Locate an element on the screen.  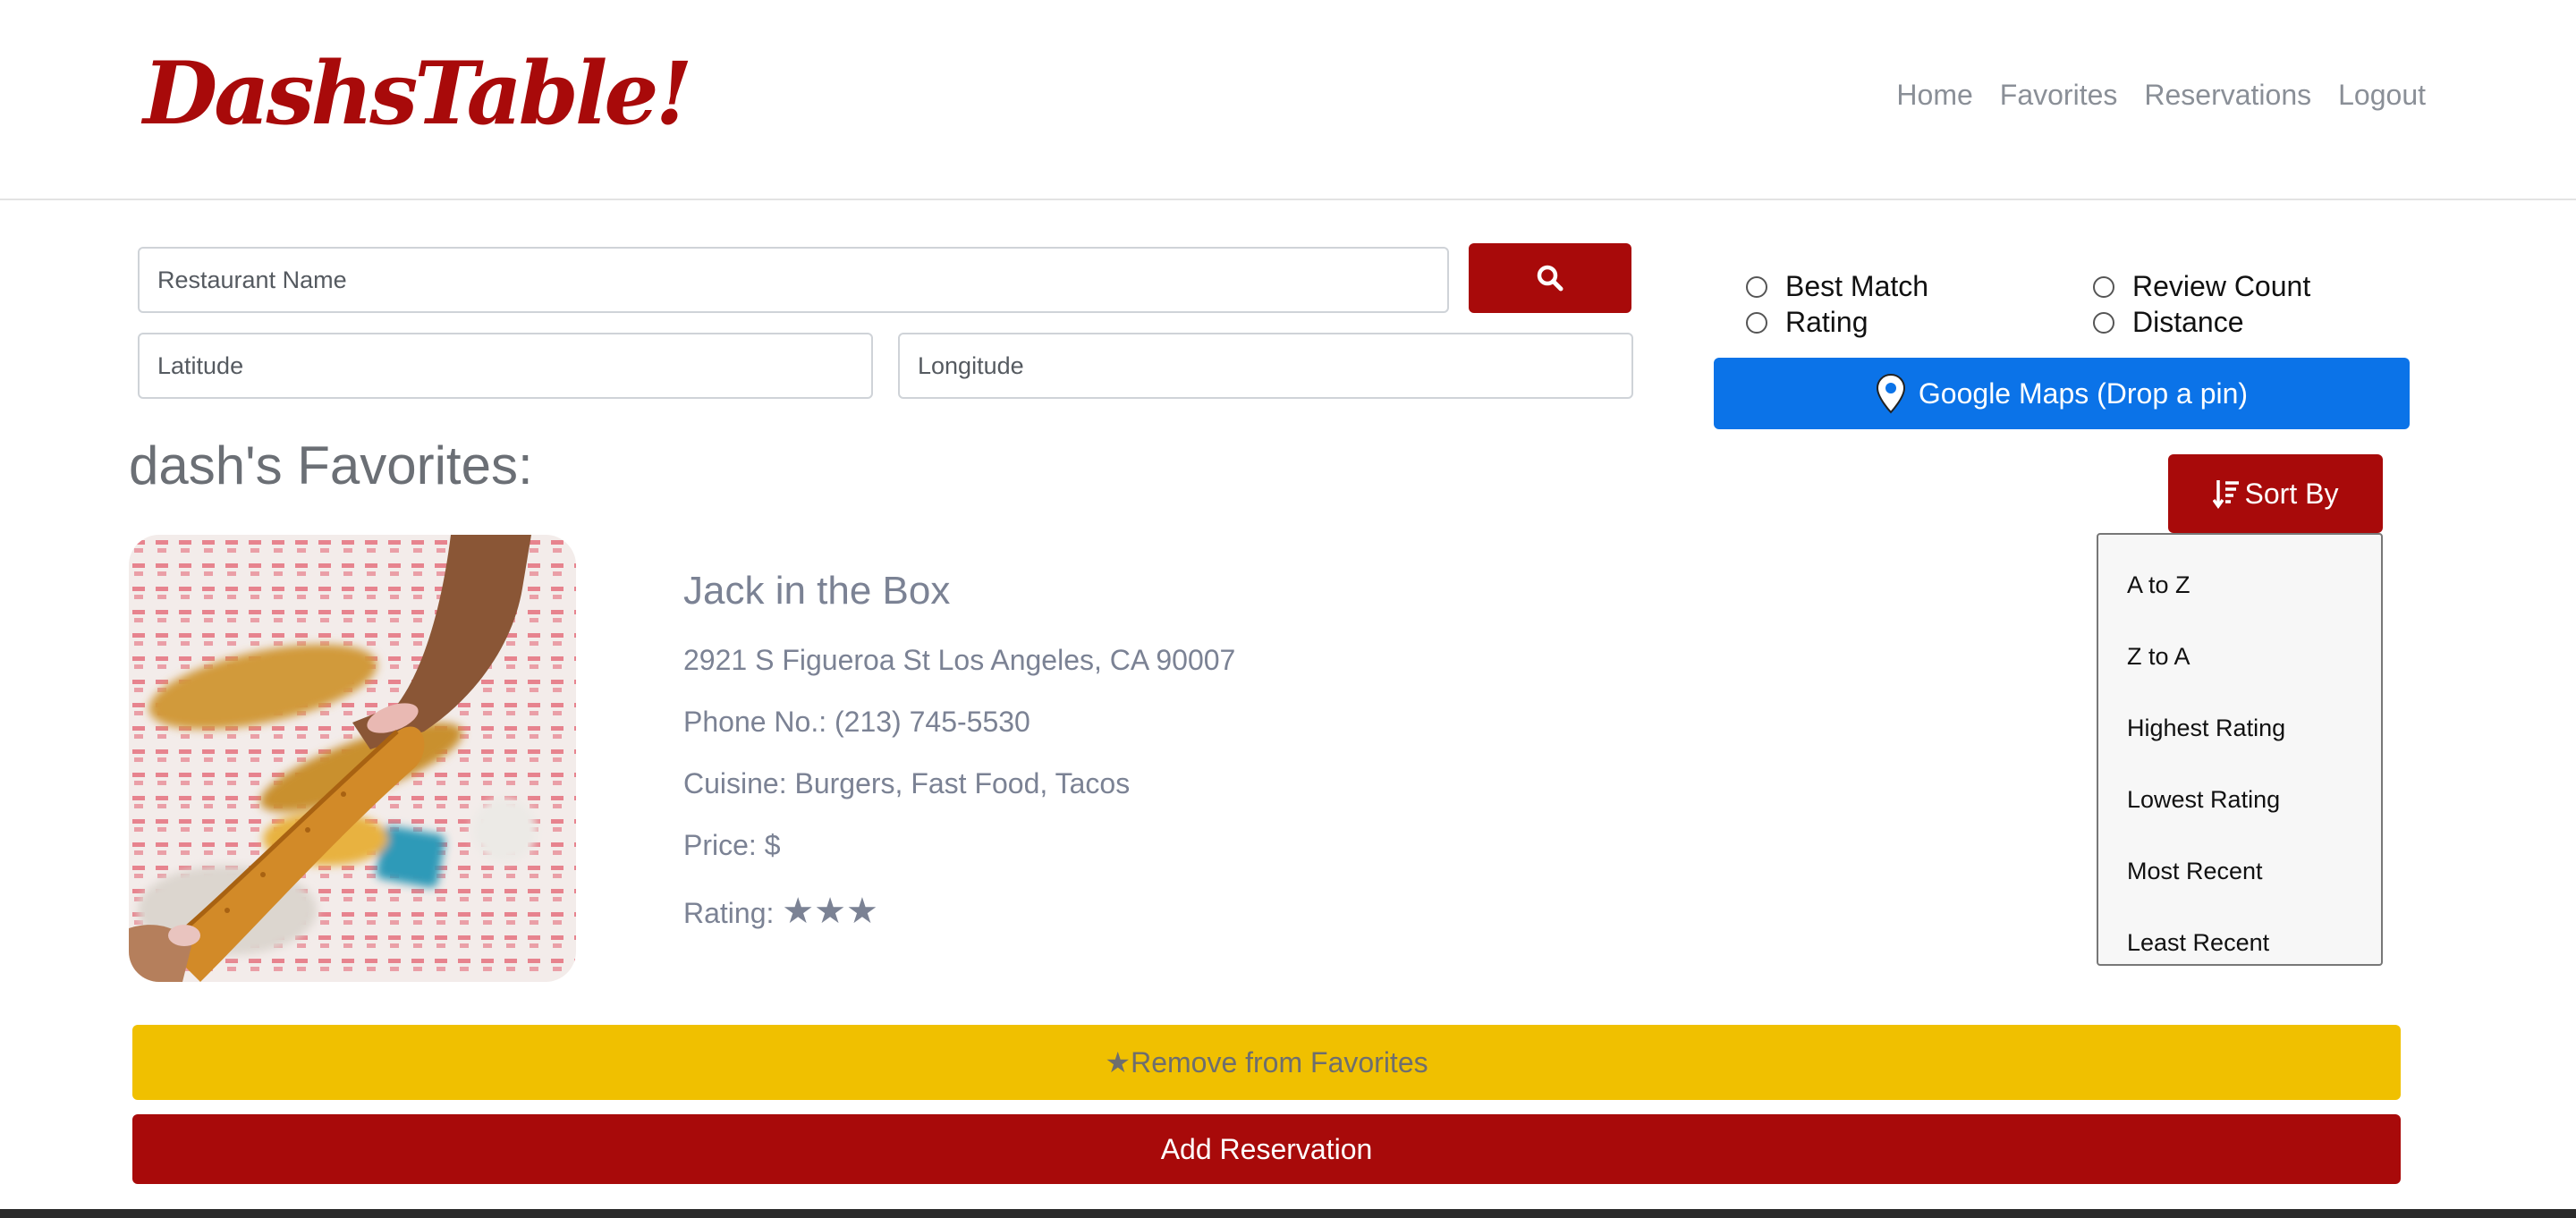
radio-distance: Distance is located at coordinates (2168, 322).